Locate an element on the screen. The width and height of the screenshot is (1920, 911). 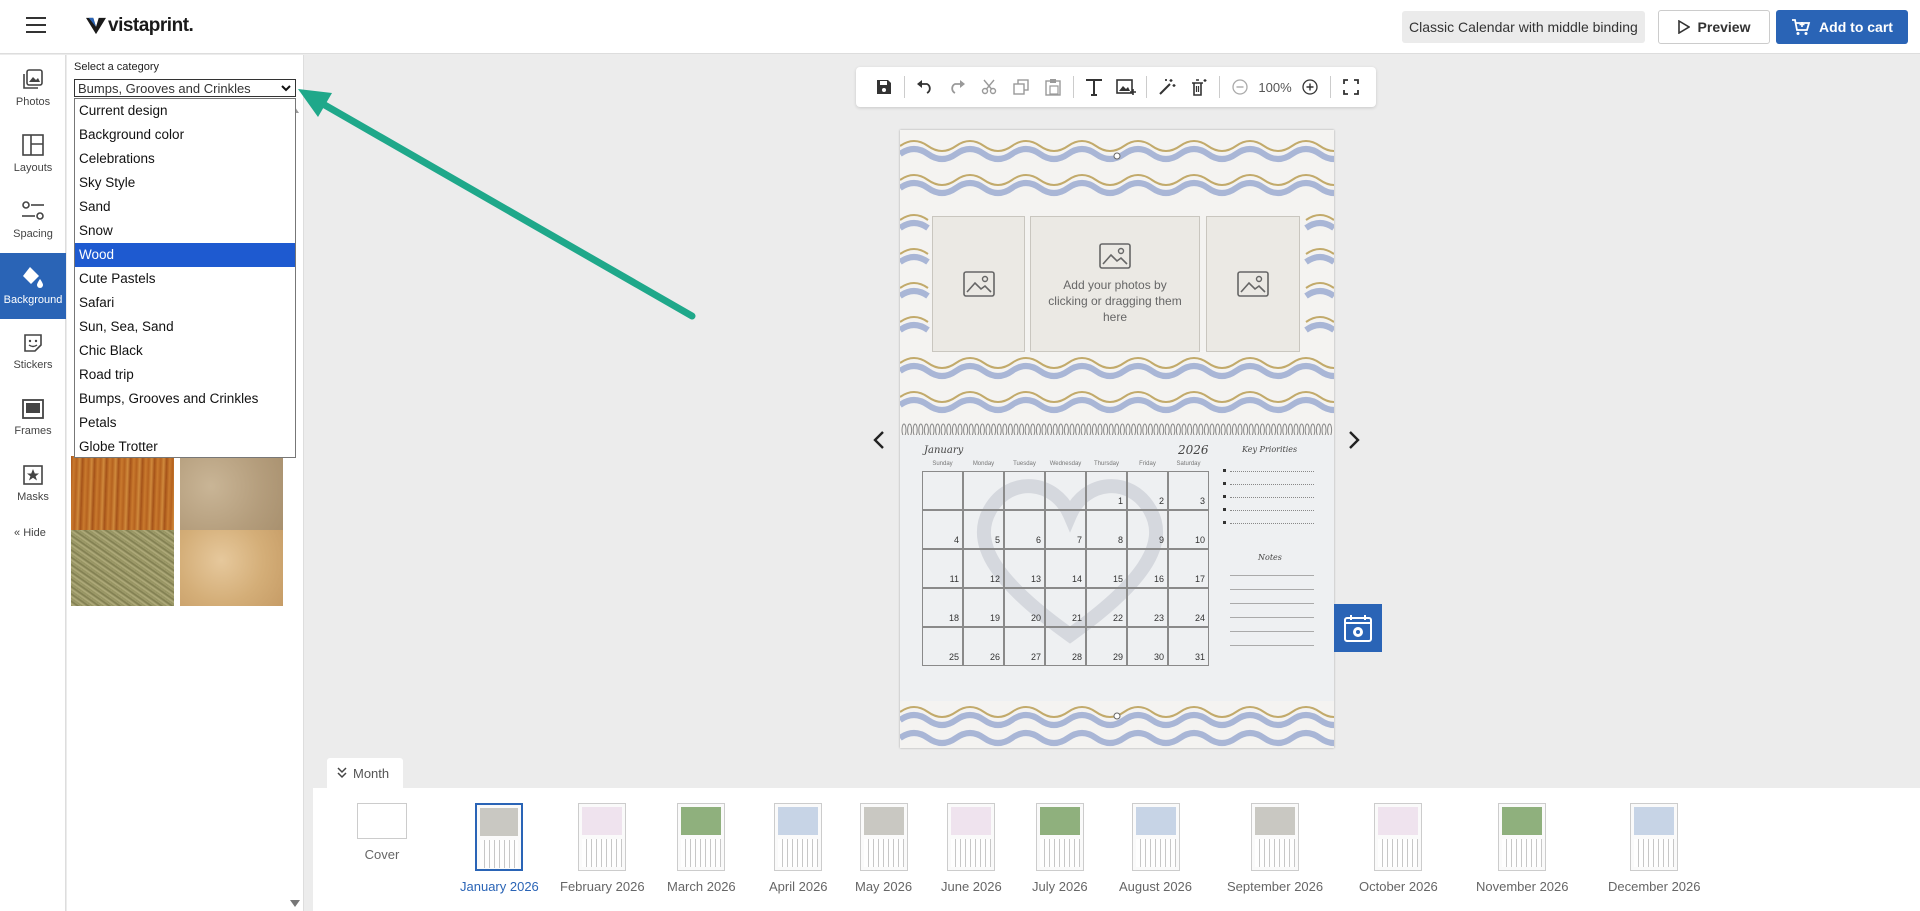
thumbnail-cover: Cover is located at coordinates (382, 832).